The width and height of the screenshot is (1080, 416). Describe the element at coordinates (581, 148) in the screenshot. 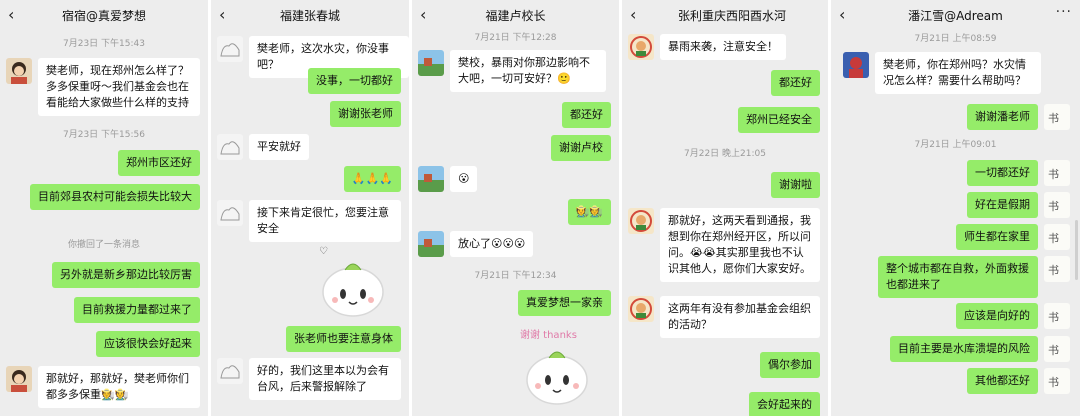

I see `message-bubble-outgoing: 谢谢卢校` at that location.